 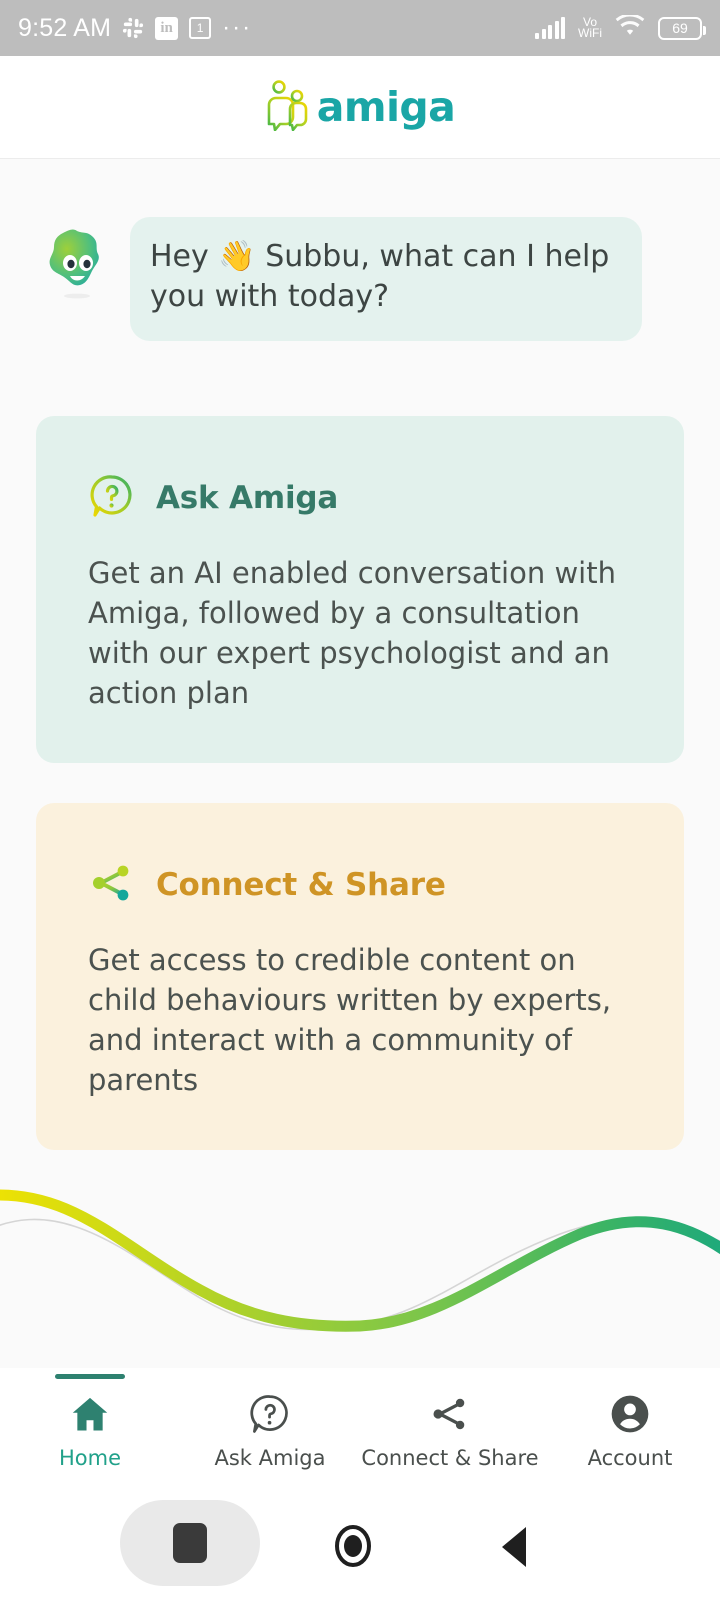 I want to click on nav-label-account: Account, so click(x=630, y=1458).